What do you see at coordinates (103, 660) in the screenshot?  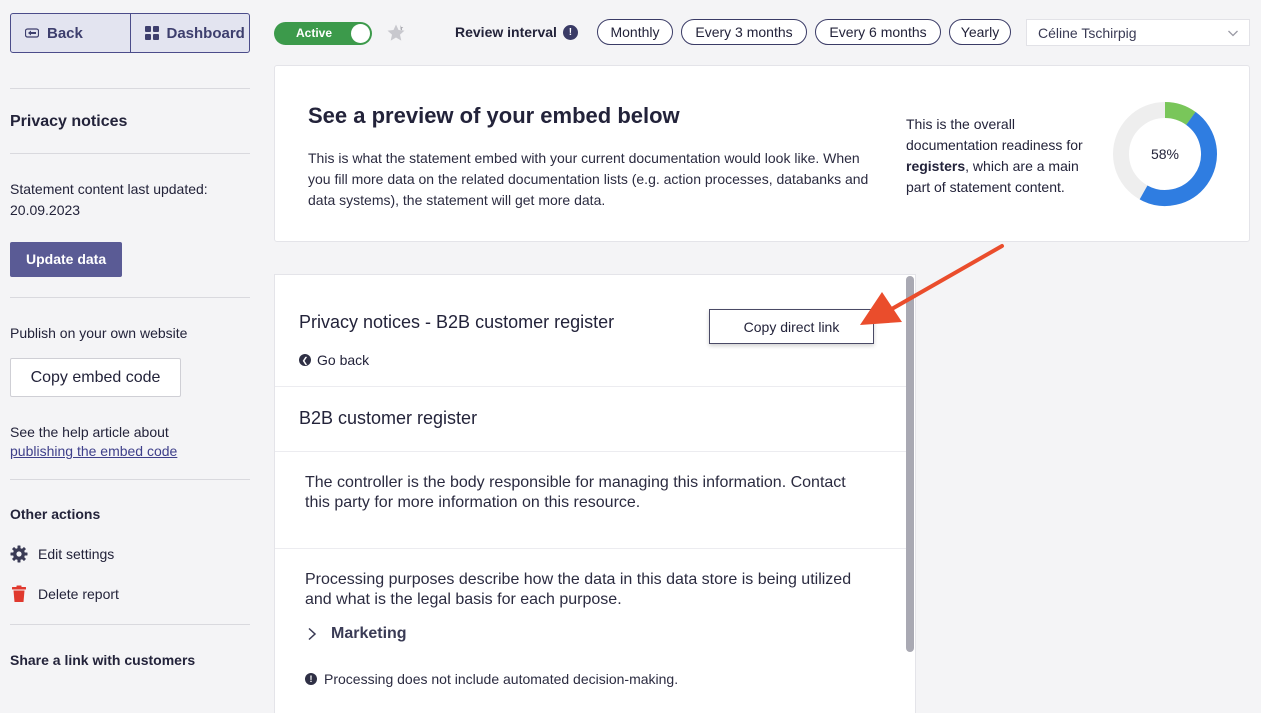 I see `share-link-title: Share a link with customers` at bounding box center [103, 660].